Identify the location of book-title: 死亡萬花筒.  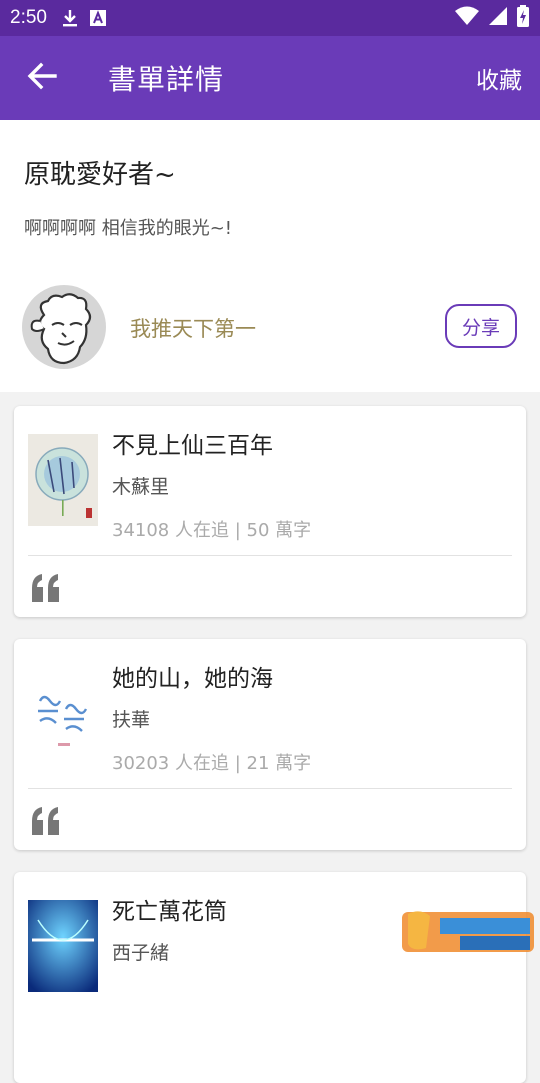
(169, 912).